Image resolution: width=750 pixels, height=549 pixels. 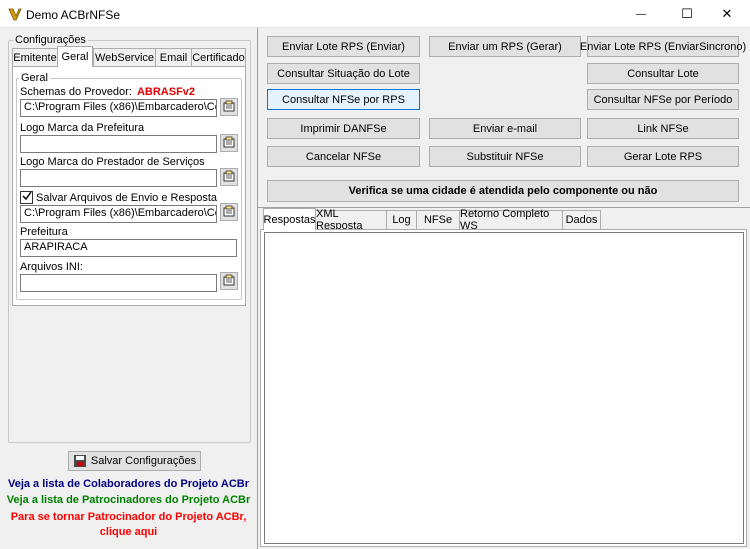 I want to click on save-icon, so click(x=80, y=461).